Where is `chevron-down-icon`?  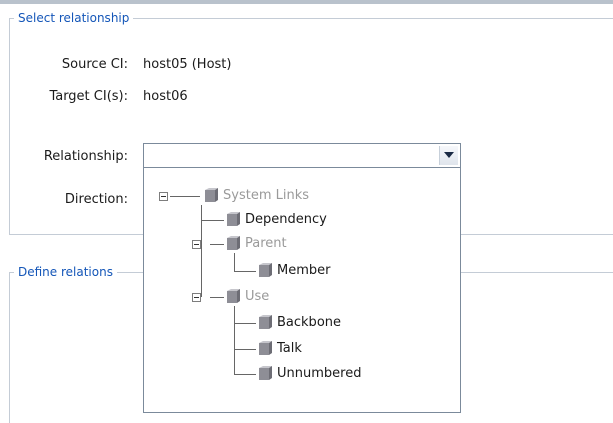
chevron-down-icon is located at coordinates (449, 155).